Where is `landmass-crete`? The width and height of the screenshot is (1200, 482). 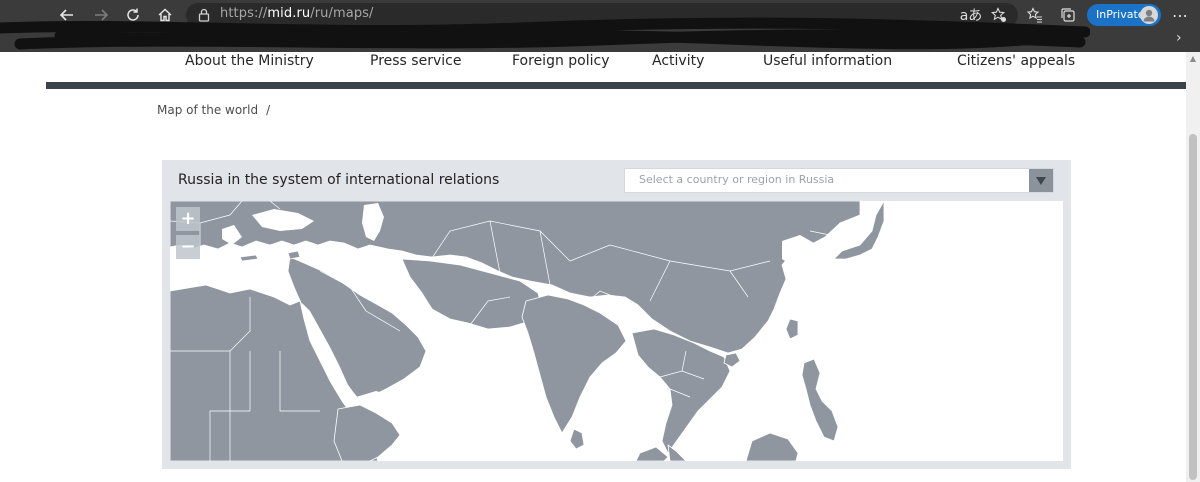 landmass-crete is located at coordinates (249, 258).